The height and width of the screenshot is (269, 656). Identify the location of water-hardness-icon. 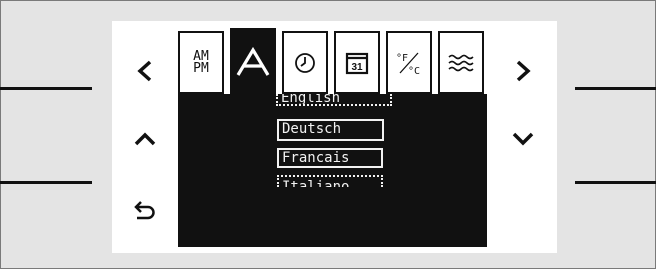
(461, 62).